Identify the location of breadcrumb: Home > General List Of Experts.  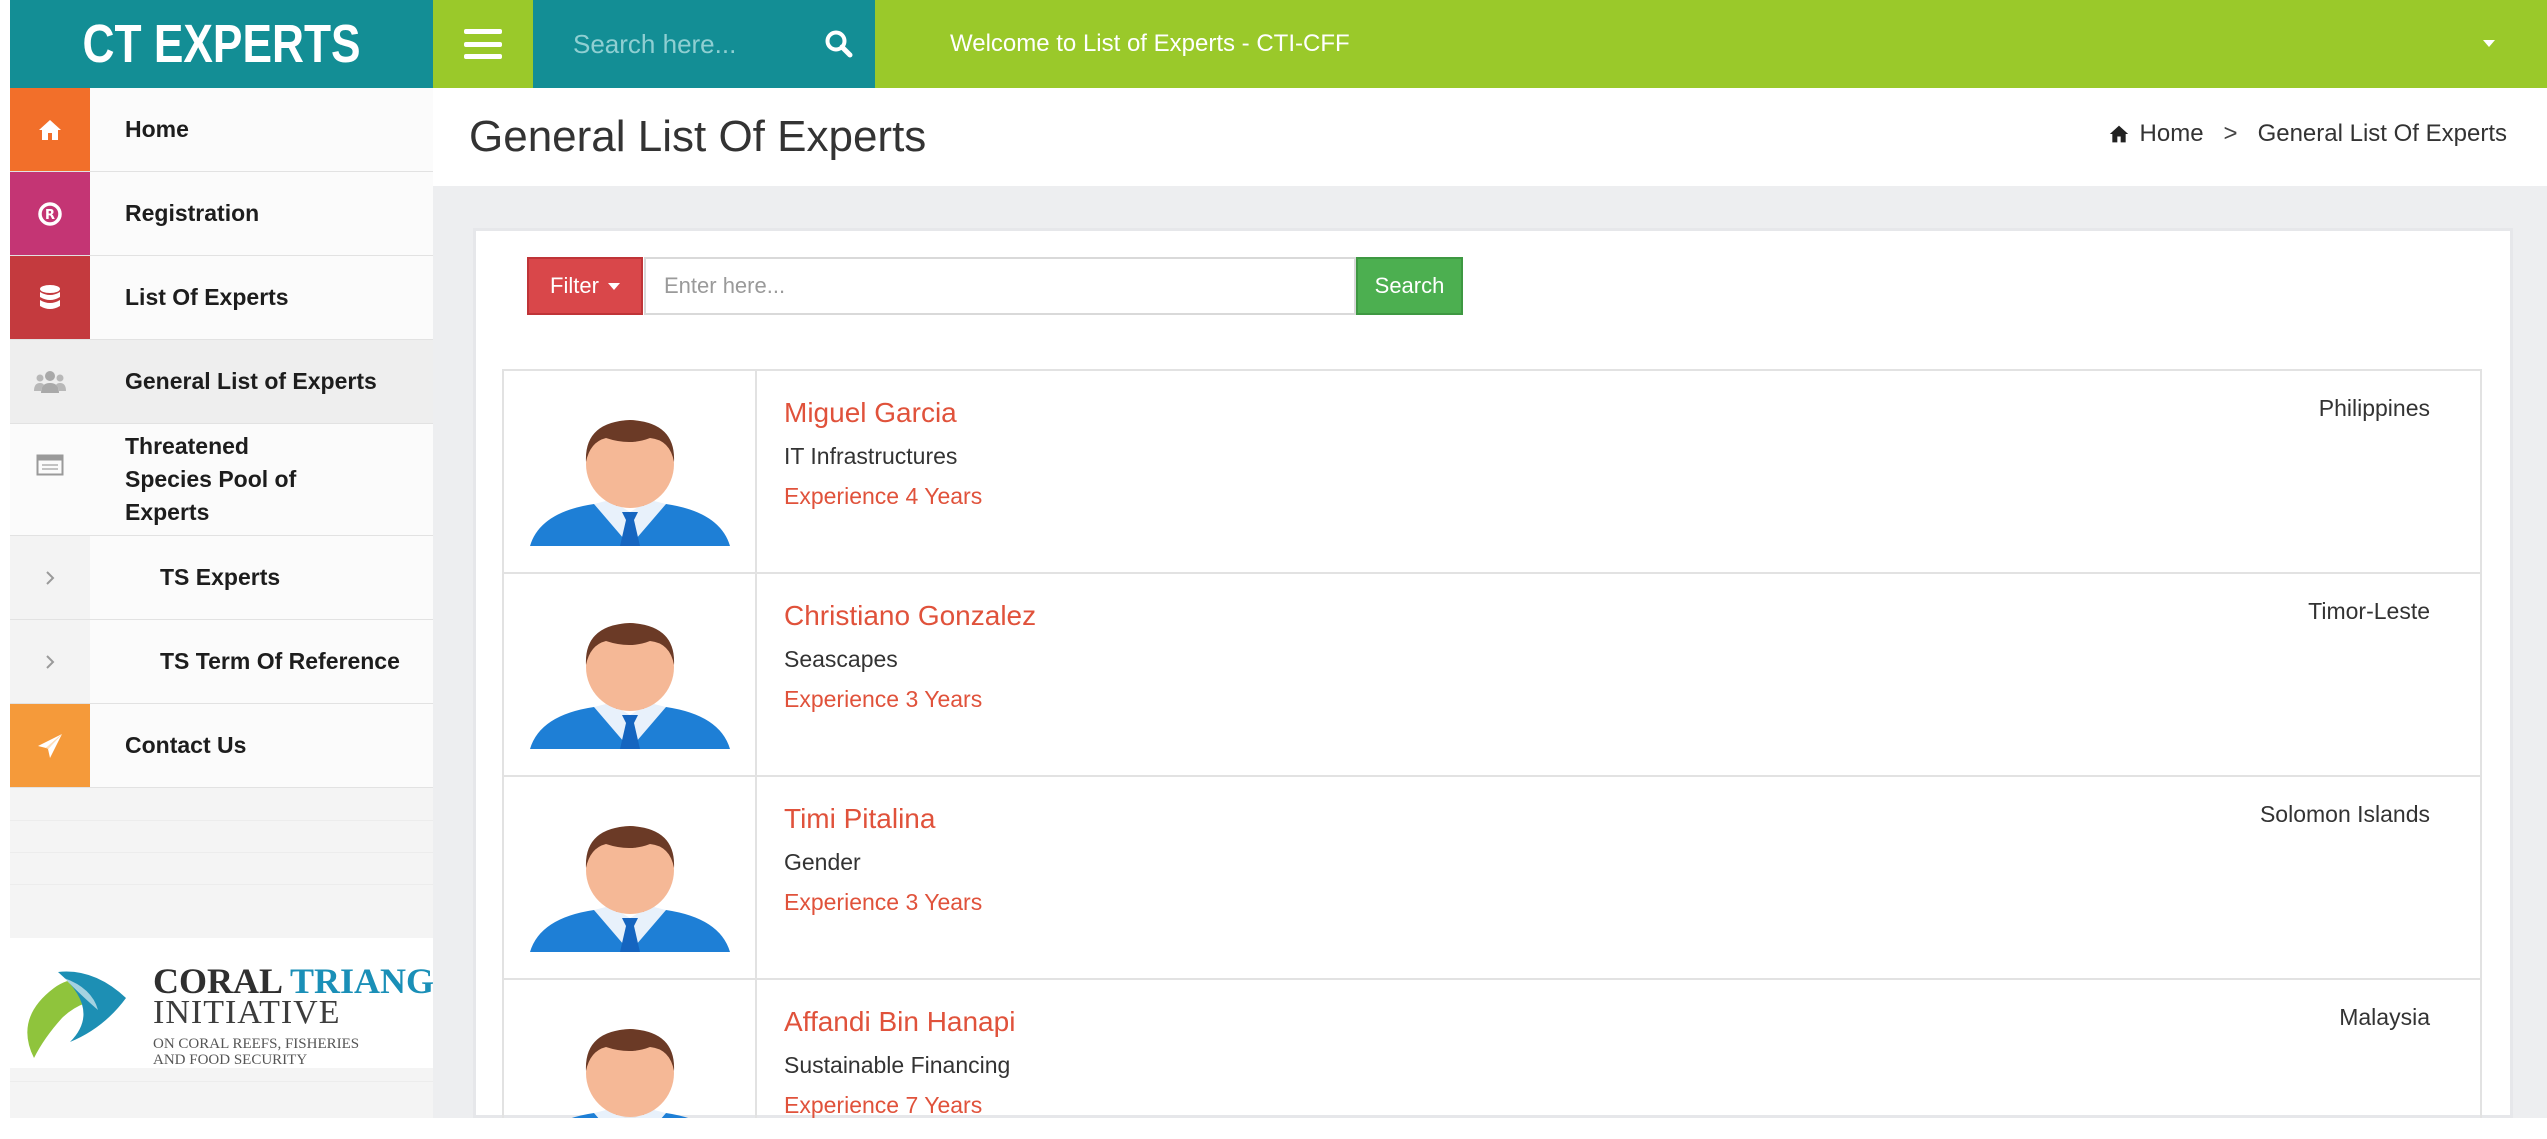
(2307, 134).